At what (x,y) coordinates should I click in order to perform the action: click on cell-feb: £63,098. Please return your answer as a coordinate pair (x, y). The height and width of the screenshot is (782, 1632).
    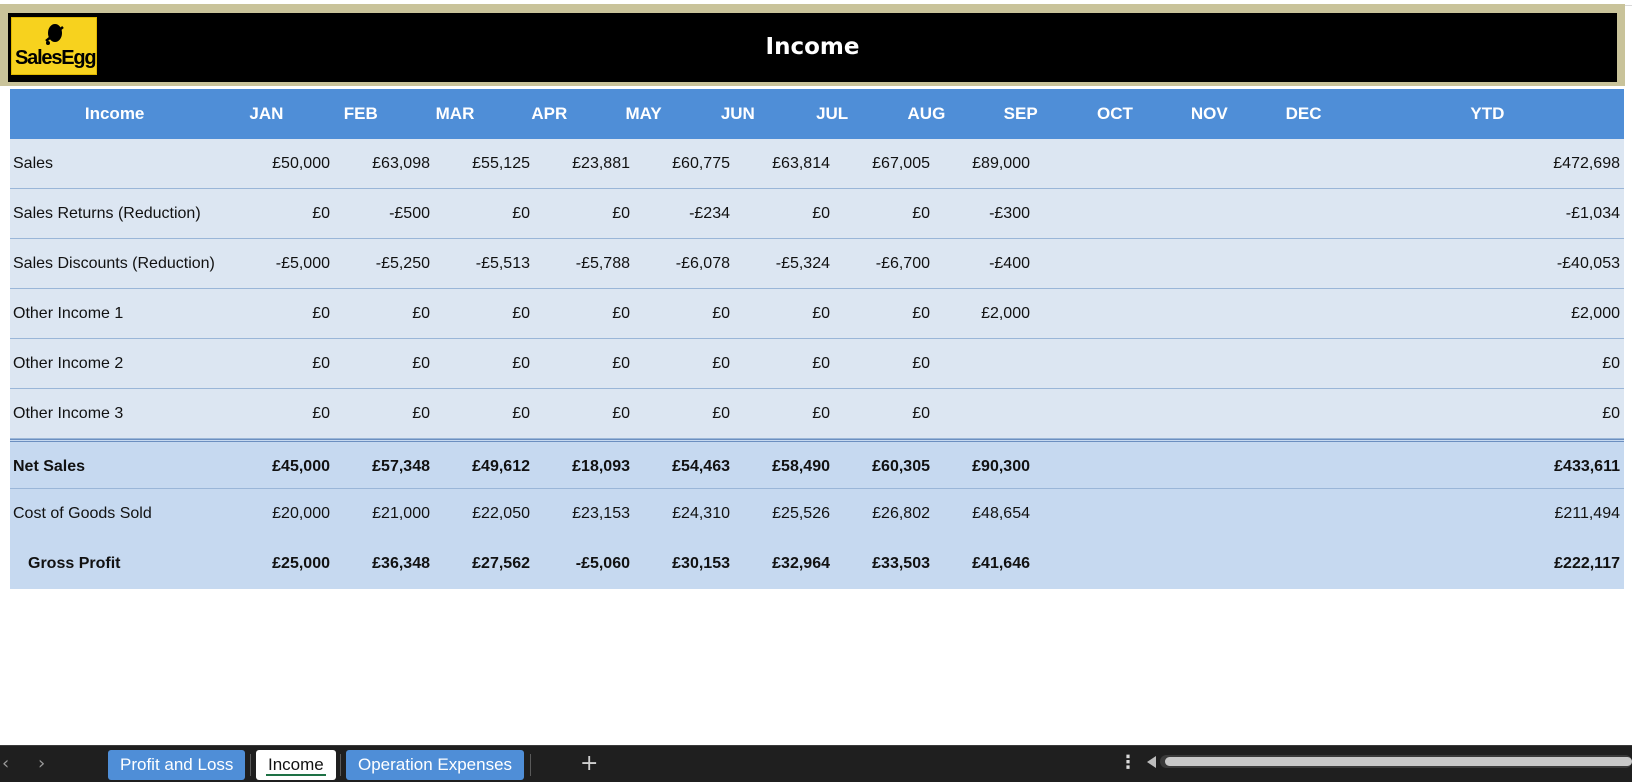
    Looking at the image, I should click on (382, 163).